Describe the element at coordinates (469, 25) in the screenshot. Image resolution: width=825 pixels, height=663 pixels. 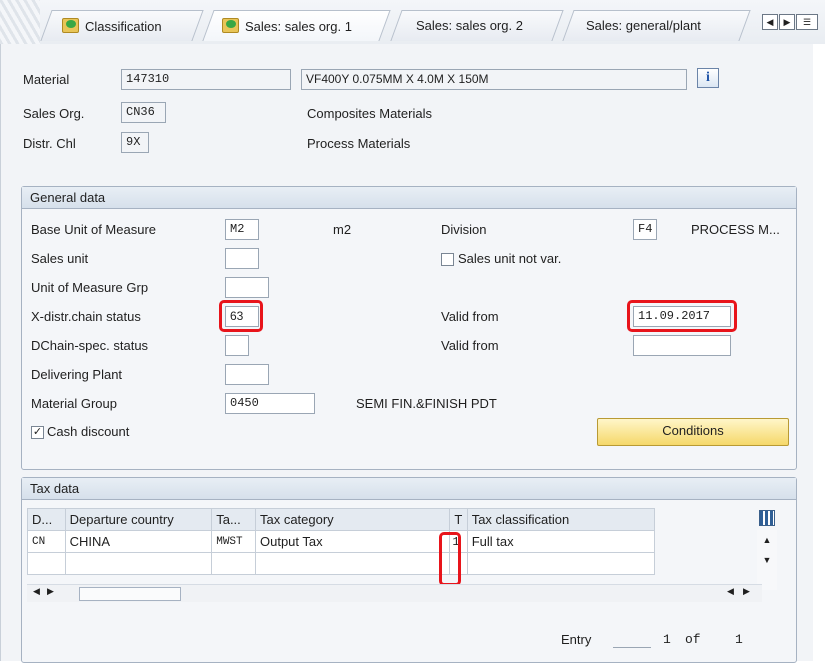
I see `tab-sales-org-2-label: Sales: sales org. 2` at that location.